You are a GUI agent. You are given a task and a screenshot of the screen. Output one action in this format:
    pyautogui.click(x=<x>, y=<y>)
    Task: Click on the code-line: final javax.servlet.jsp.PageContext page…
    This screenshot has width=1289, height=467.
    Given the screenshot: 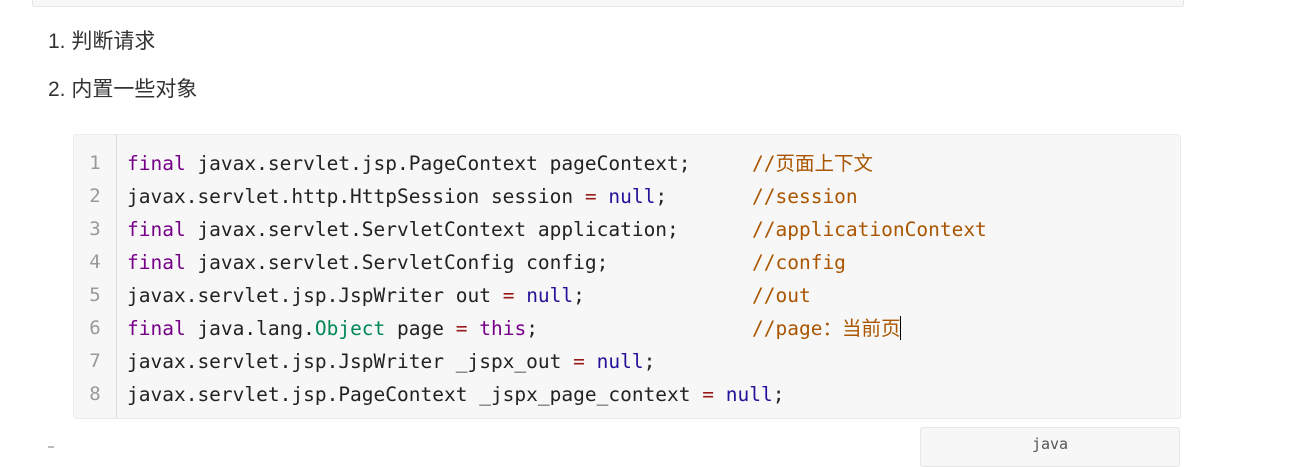 What is the action you would take?
    pyautogui.click(x=500, y=163)
    